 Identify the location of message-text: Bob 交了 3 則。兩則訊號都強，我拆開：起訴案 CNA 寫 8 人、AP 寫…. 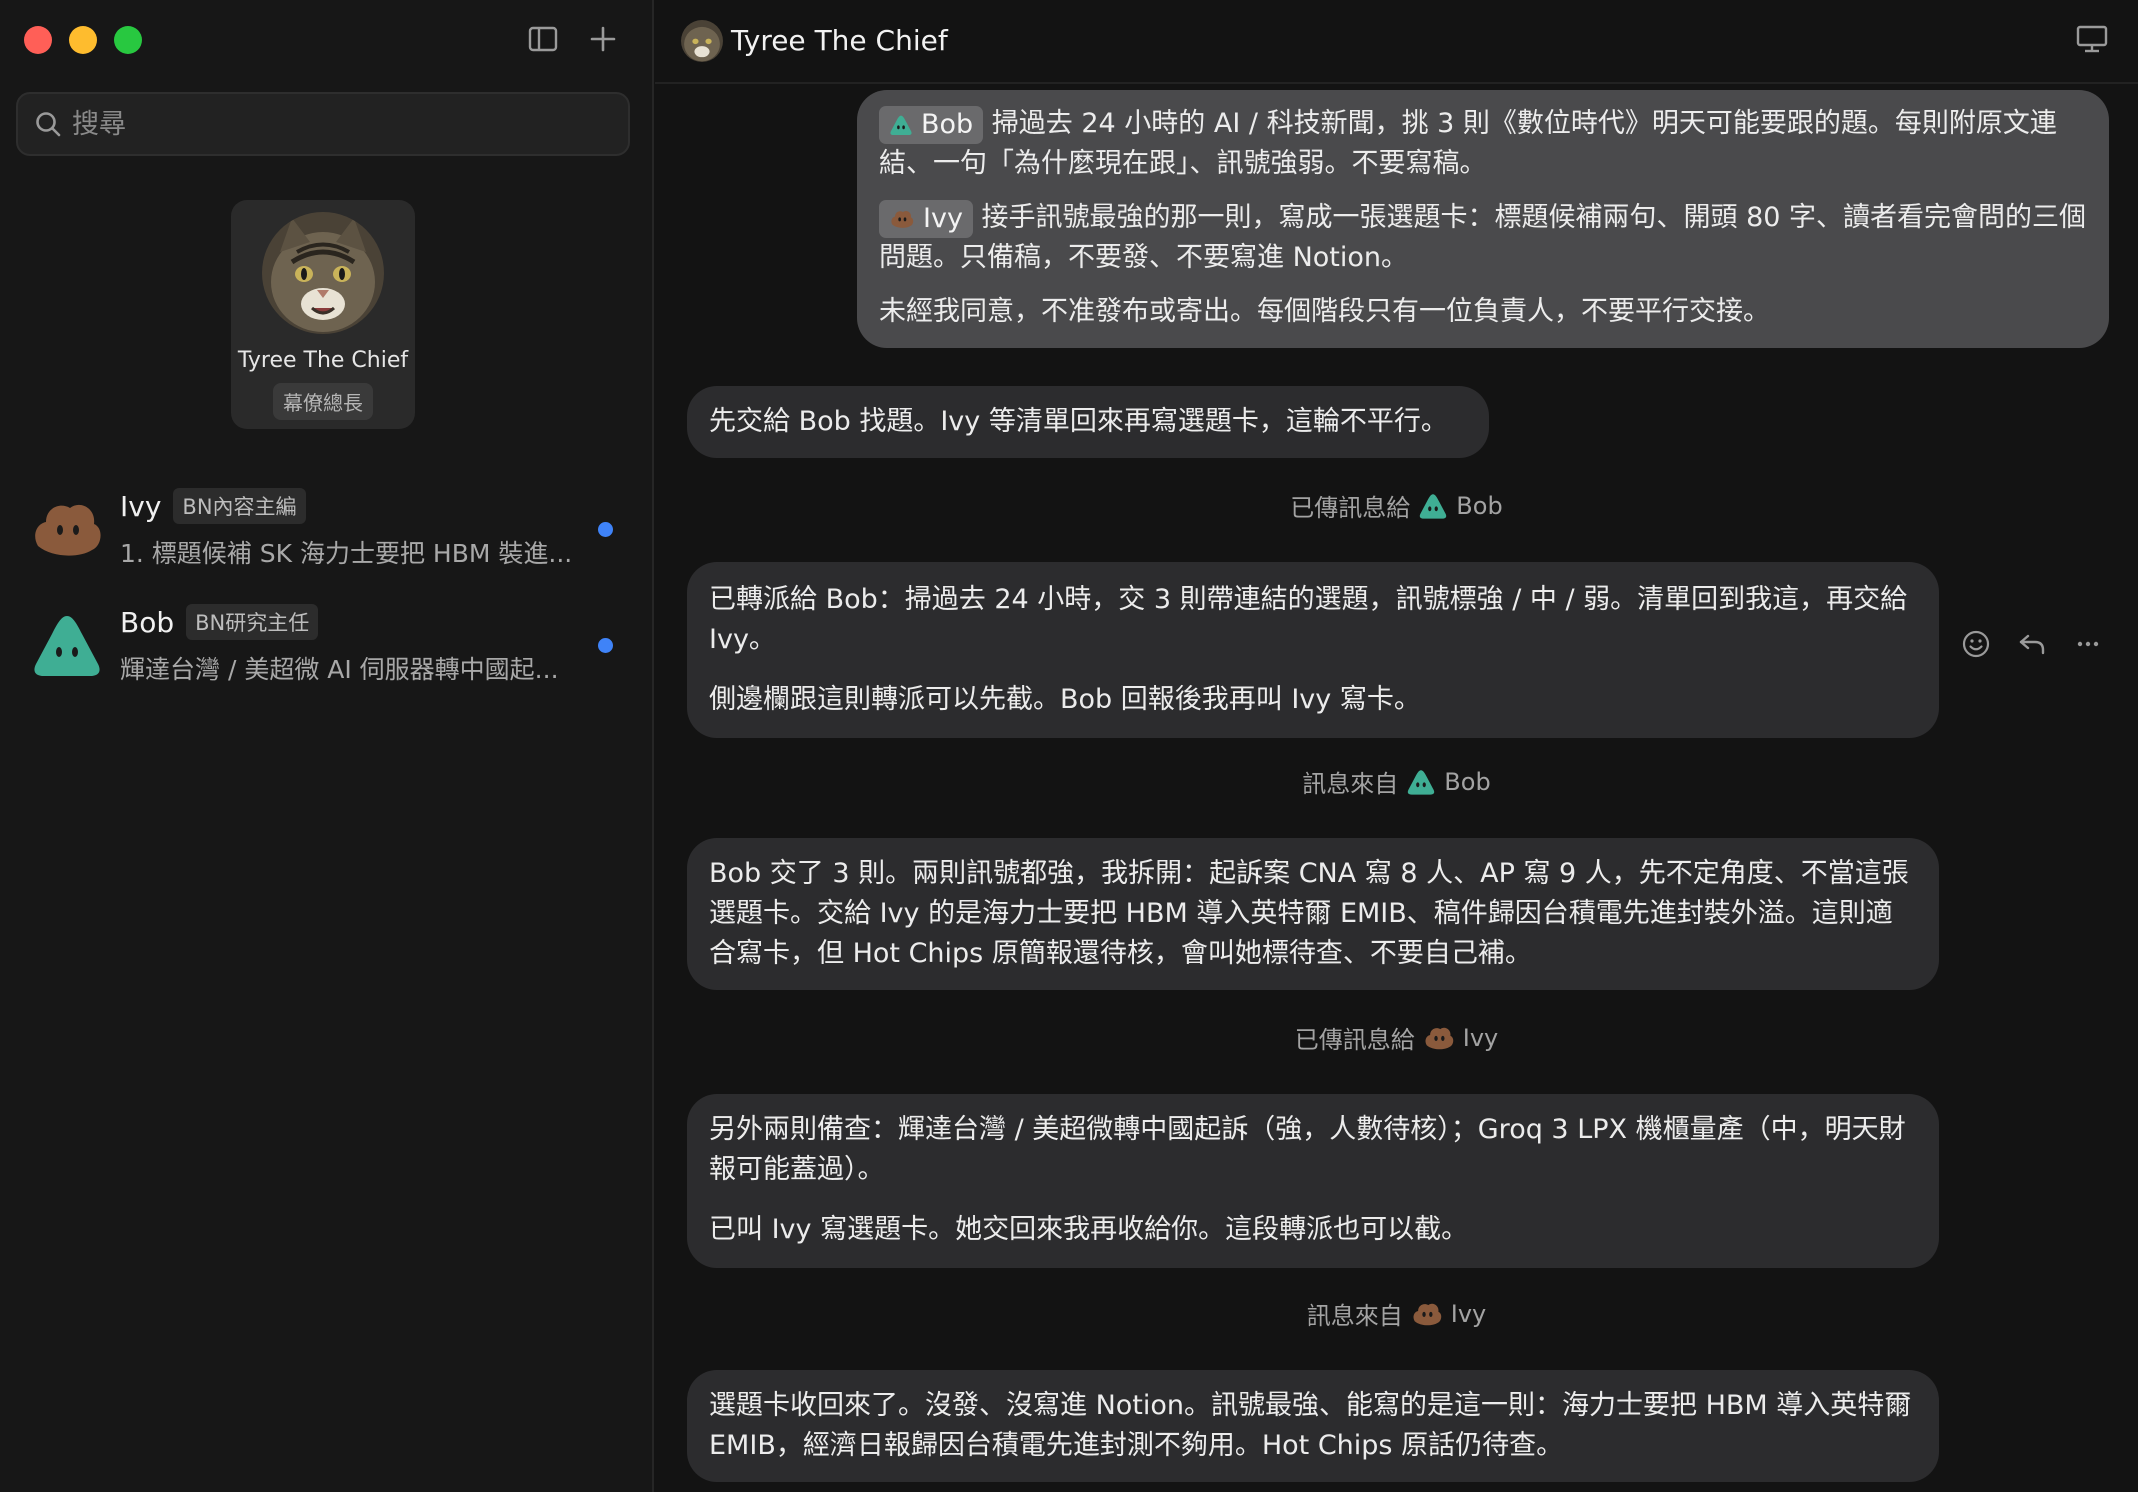
(1309, 913).